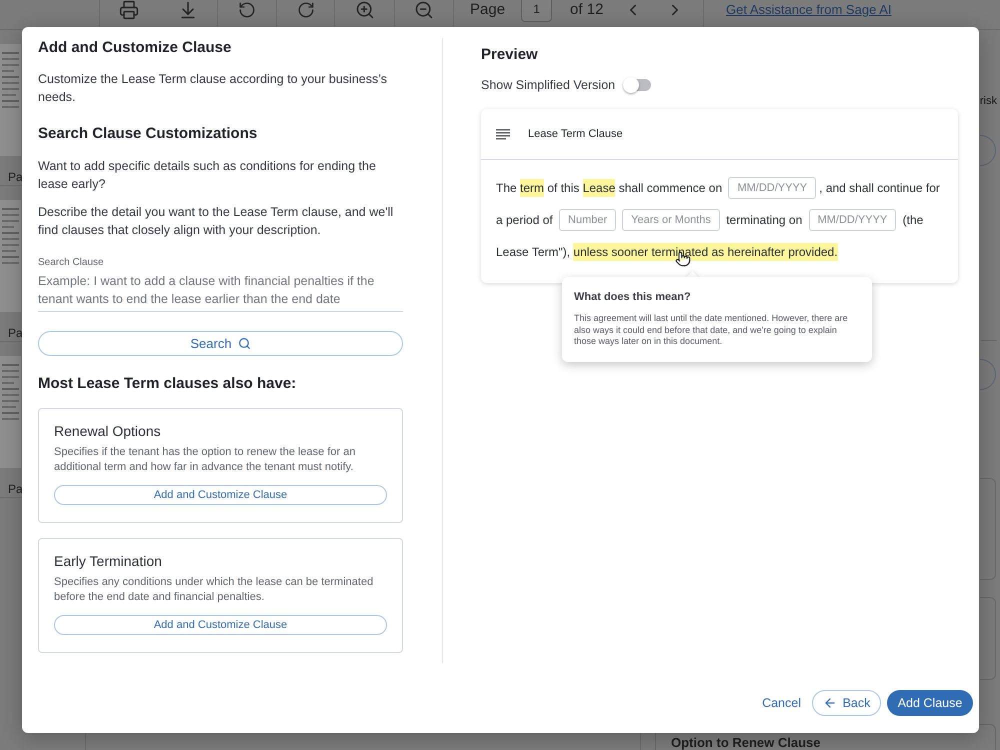 The width and height of the screenshot is (1000, 750). Describe the element at coordinates (503, 134) in the screenshot. I see `text-lines-icon` at that location.